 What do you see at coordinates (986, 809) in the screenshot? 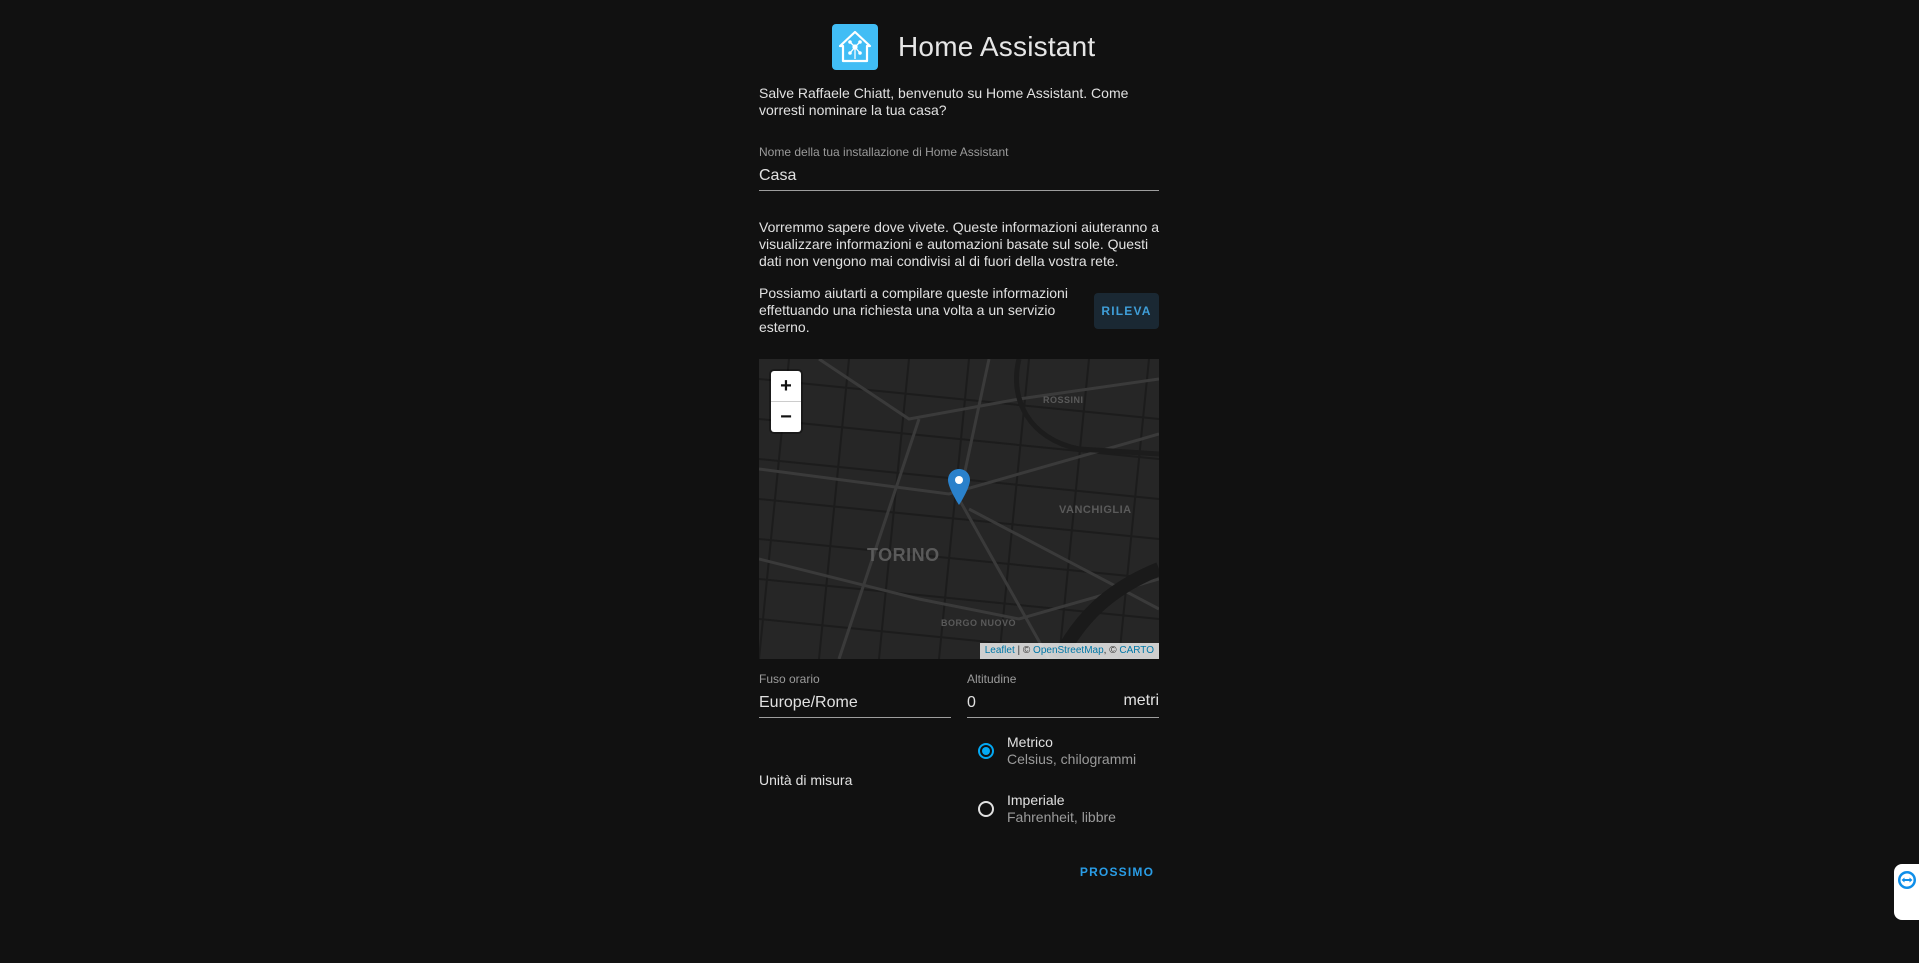
I see `radio-imperial` at bounding box center [986, 809].